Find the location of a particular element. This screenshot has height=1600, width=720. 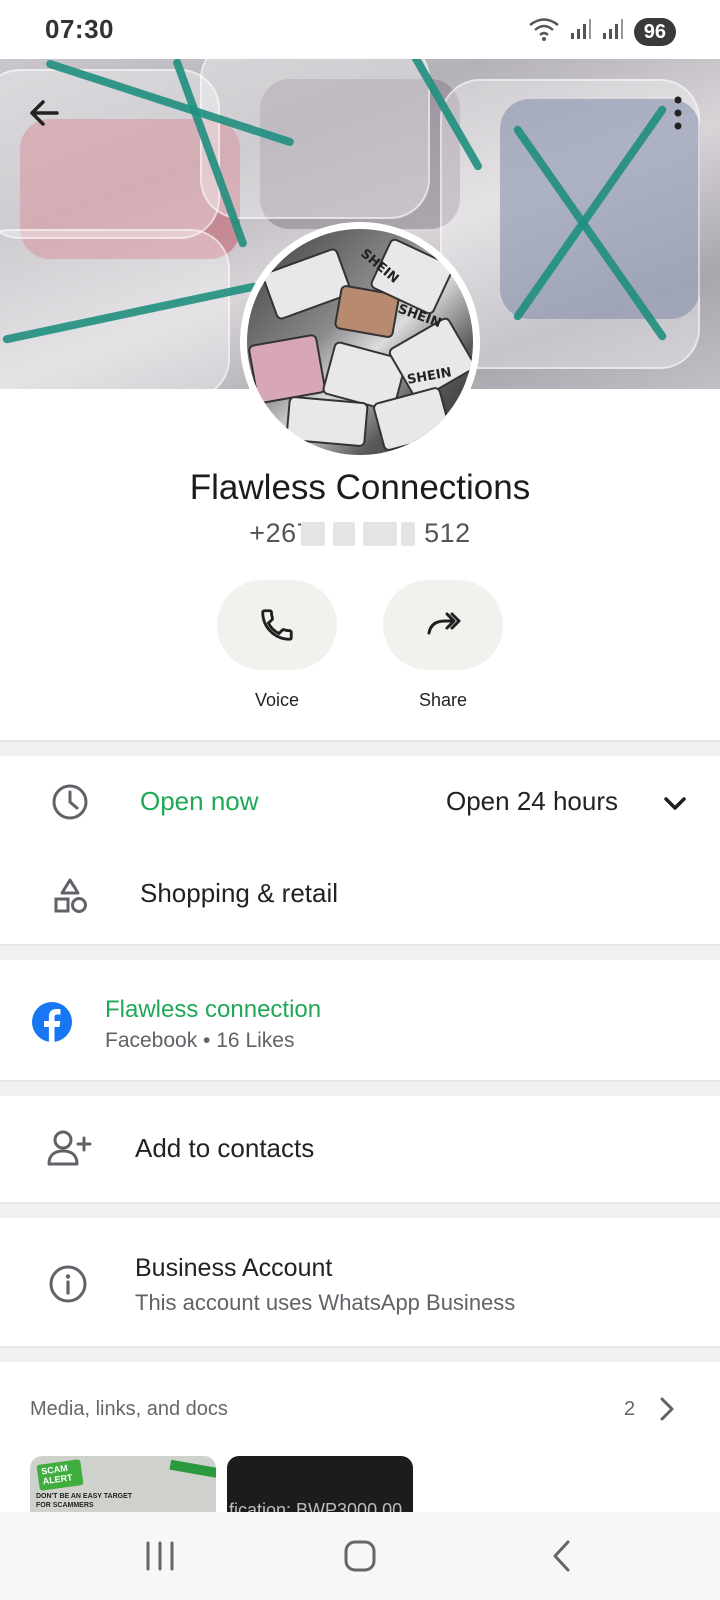

thumbnail-caption: DON'T BE AN EASY TARGET FOR SCAMMERS is located at coordinates (84, 1501).